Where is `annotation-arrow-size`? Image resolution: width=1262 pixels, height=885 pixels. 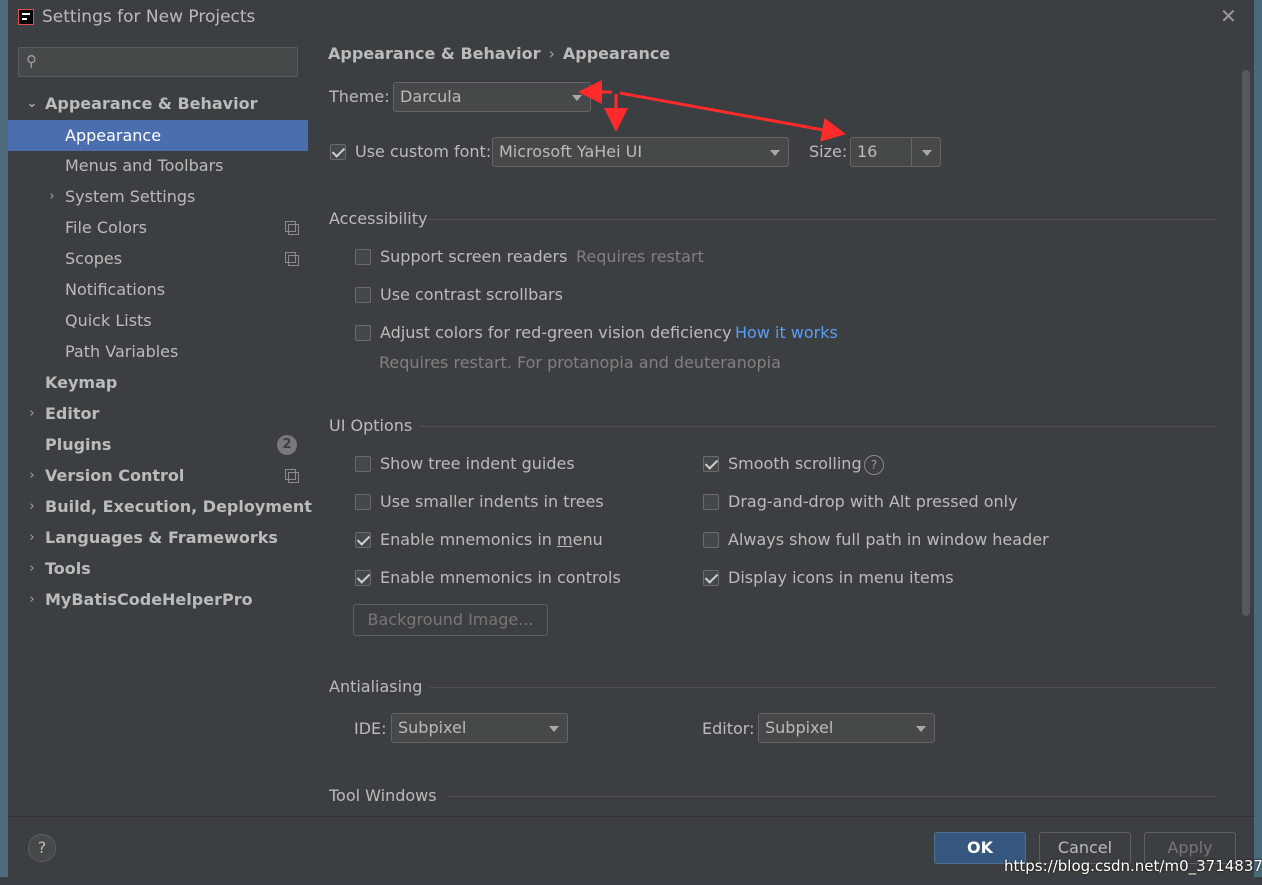
annotation-arrow-size is located at coordinates (732, 116).